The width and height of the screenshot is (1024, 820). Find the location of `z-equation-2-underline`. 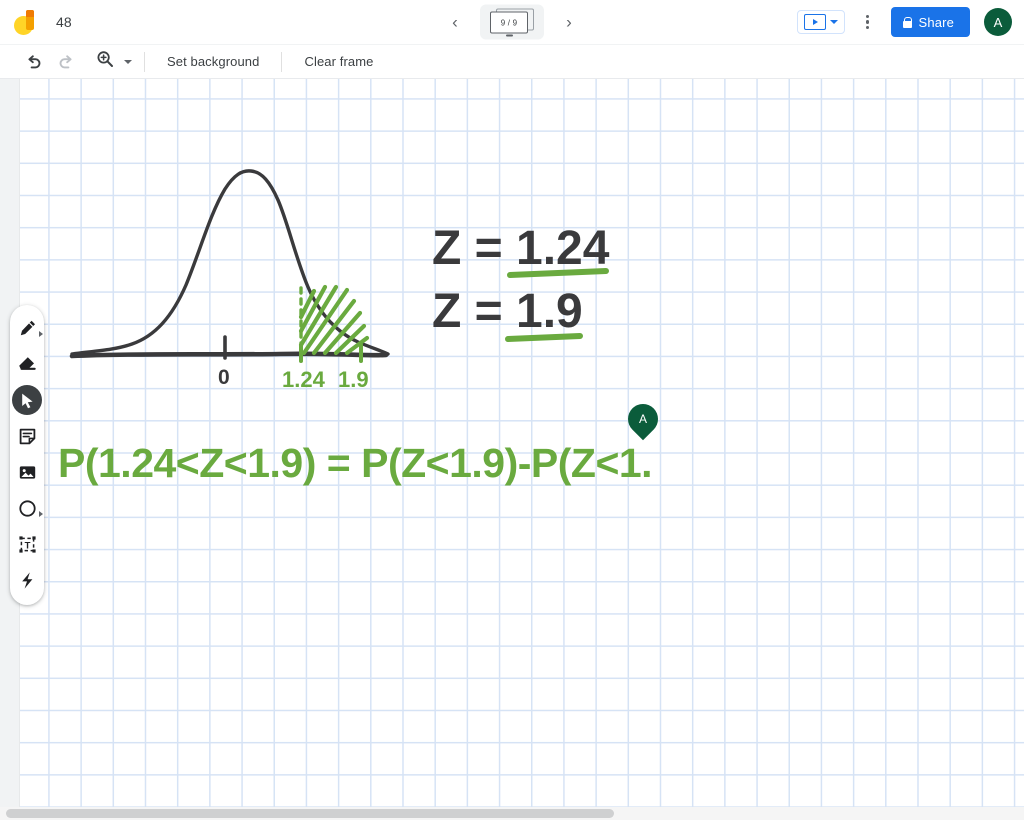

z-equation-2-underline is located at coordinates (544, 337).